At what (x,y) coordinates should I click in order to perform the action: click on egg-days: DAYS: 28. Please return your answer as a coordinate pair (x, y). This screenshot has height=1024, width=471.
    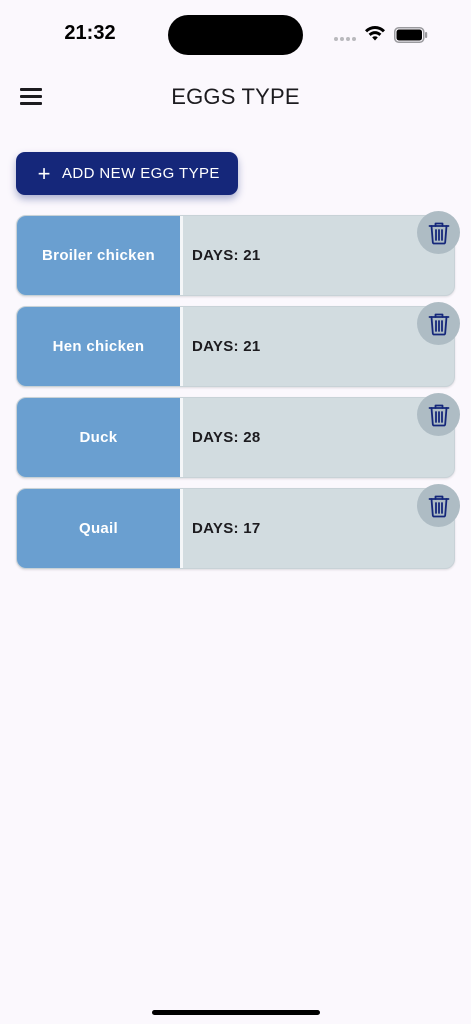
    Looking at the image, I should click on (226, 437).